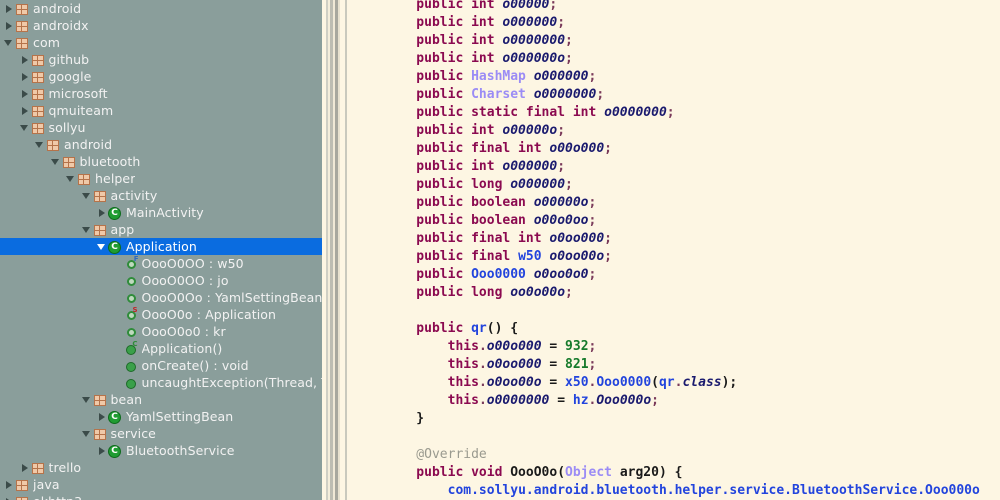 This screenshot has width=1000, height=500. What do you see at coordinates (682, 293) in the screenshot?
I see `code-line: public long oo0o00o;` at bounding box center [682, 293].